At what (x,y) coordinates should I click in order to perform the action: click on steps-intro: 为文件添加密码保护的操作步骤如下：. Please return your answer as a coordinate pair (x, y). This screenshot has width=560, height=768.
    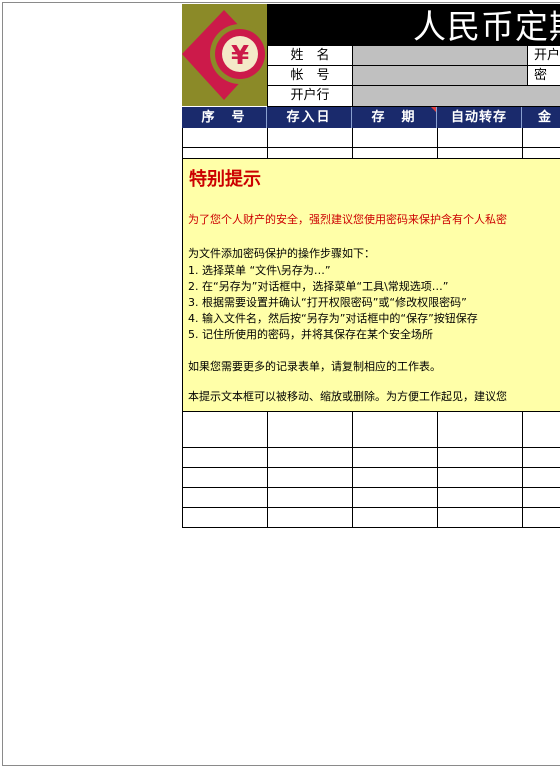
    Looking at the image, I should click on (281, 253).